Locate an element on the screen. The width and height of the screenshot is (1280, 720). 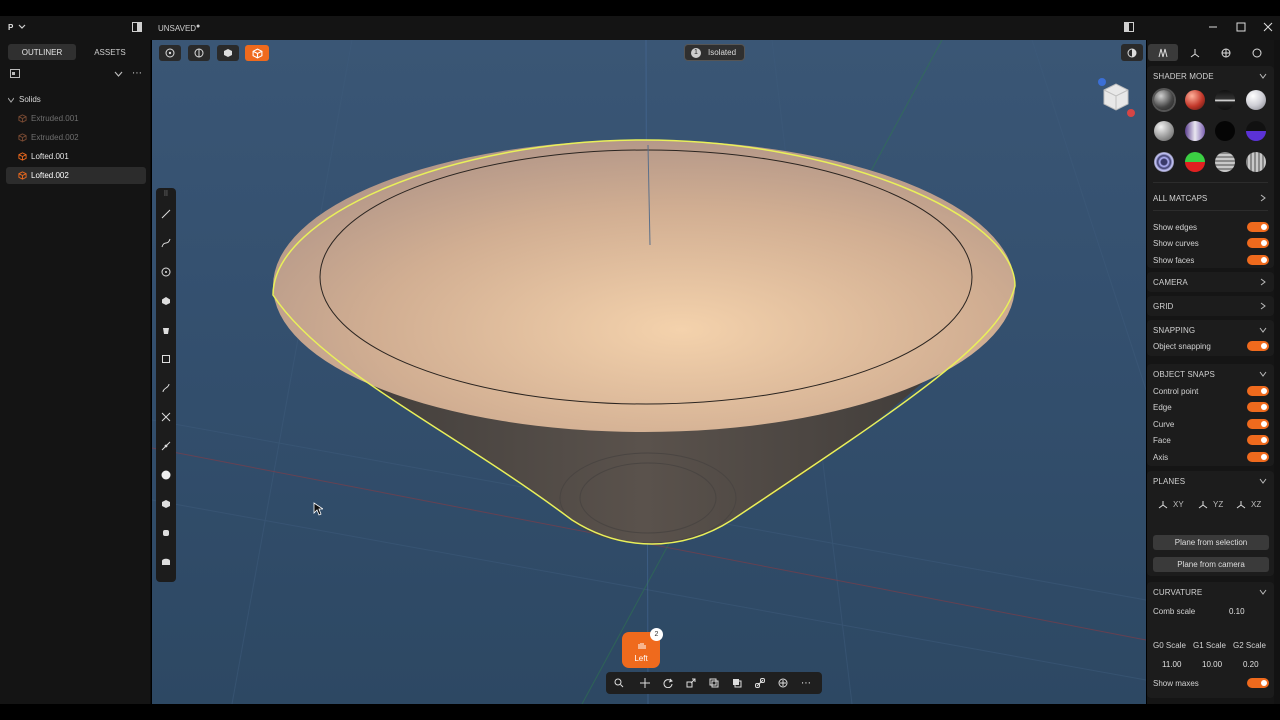
camera-section: CAMERA is located at coordinates (1210, 282).